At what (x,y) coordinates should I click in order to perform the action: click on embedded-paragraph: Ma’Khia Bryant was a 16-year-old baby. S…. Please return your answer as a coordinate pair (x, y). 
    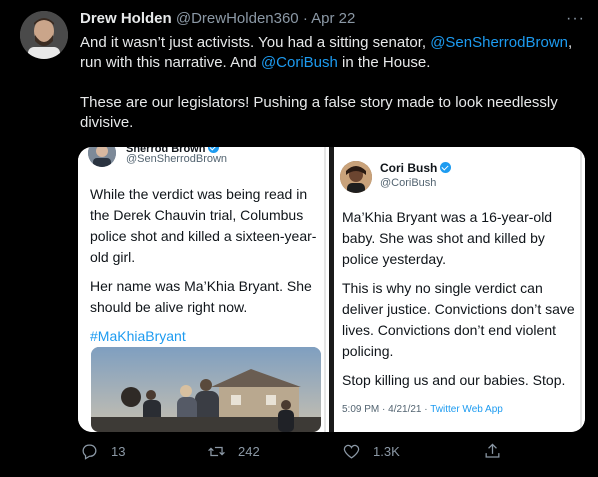
    Looking at the image, I should click on (447, 238).